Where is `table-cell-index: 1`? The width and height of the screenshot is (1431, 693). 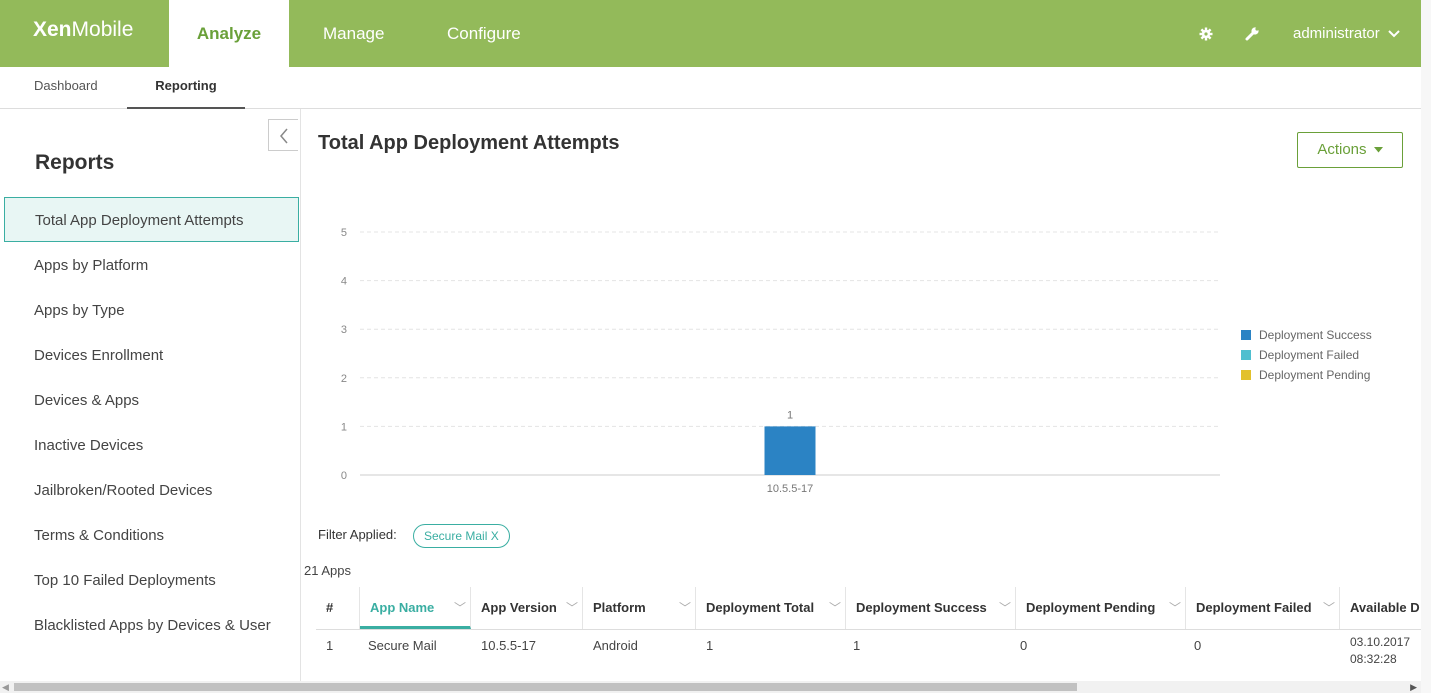 table-cell-index: 1 is located at coordinates (330, 645).